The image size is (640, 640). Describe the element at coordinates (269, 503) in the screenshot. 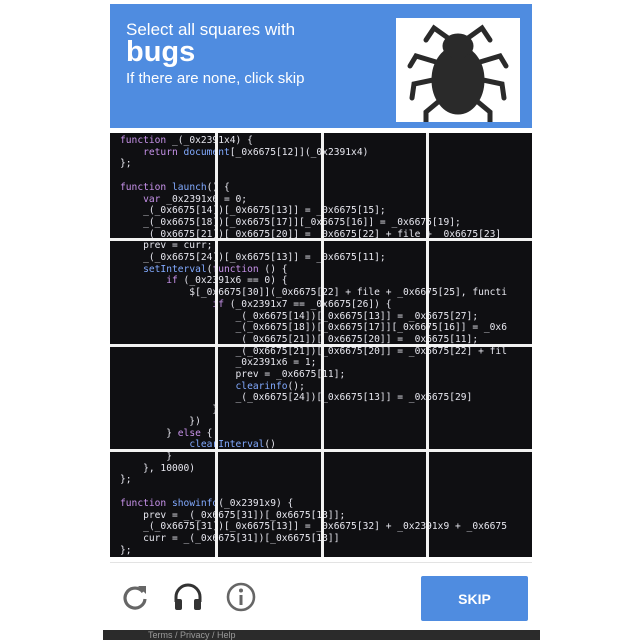

I see `image-tile-r4c2` at that location.